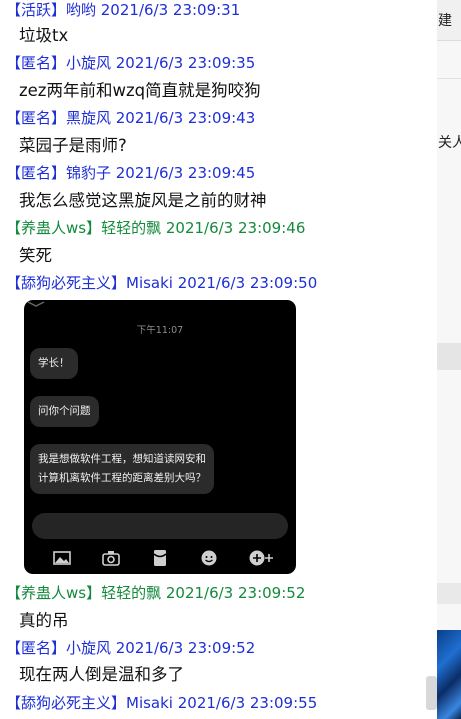  Describe the element at coordinates (156, 228) in the screenshot. I see `message-header: 【养蛊人ws】轻轻的飘 2021/6/3 23:09:46` at that location.